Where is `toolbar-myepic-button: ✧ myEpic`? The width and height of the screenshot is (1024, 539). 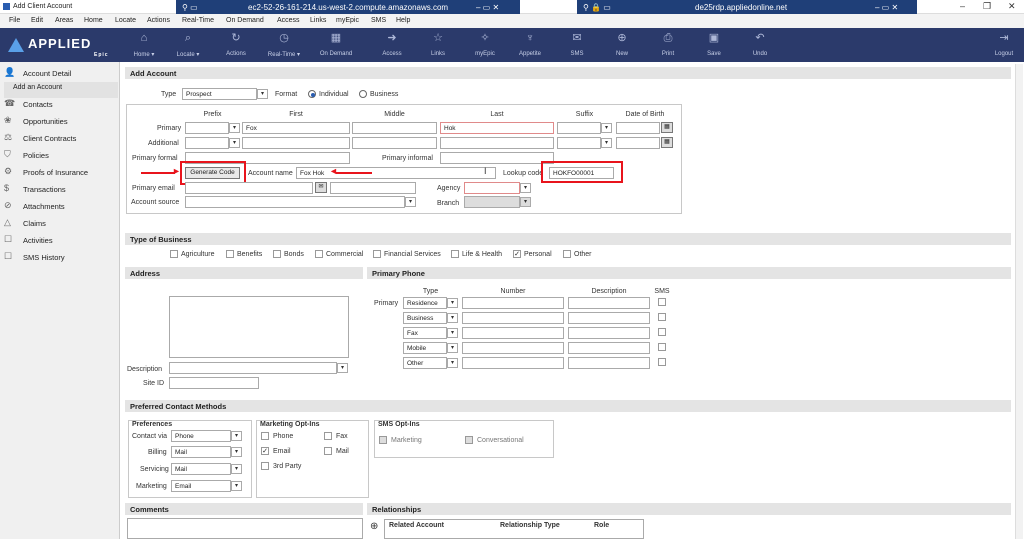 toolbar-myepic-button: ✧ myEpic is located at coordinates (485, 44).